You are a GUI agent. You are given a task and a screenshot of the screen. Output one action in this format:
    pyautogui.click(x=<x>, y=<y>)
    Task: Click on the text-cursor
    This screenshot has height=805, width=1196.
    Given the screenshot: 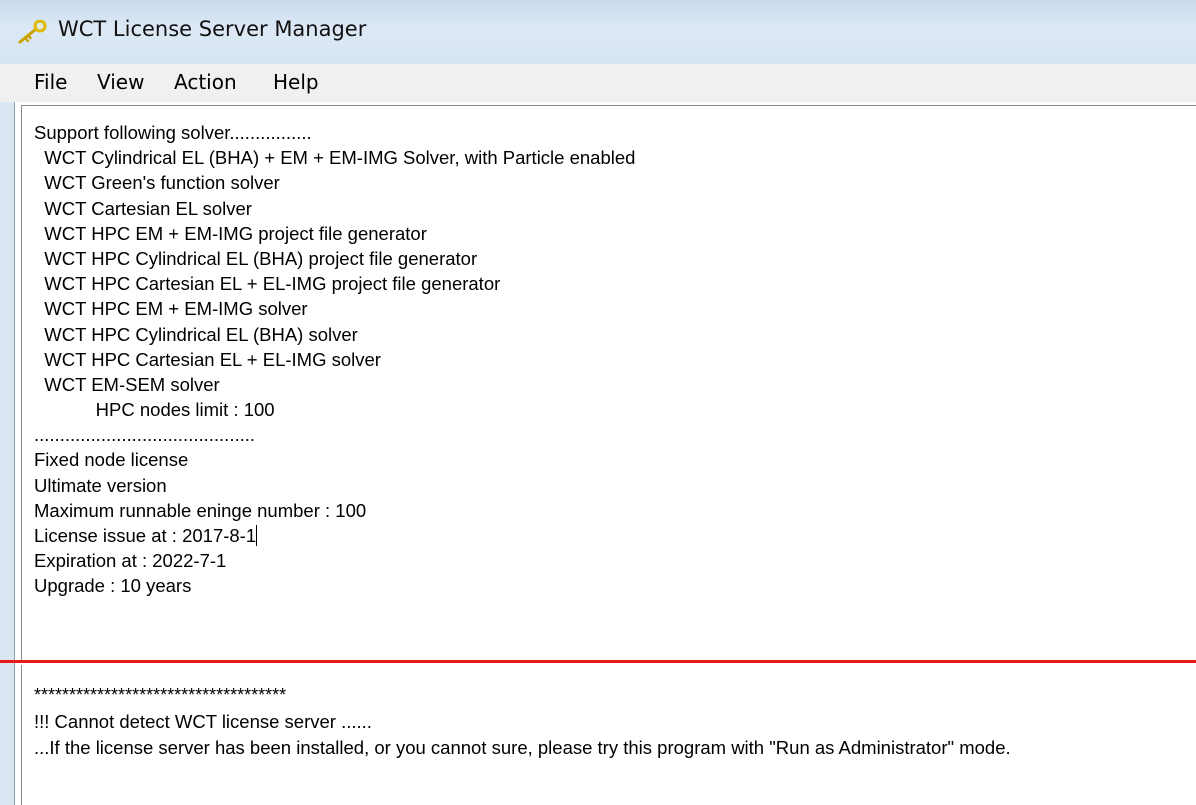 What is the action you would take?
    pyautogui.click(x=257, y=535)
    